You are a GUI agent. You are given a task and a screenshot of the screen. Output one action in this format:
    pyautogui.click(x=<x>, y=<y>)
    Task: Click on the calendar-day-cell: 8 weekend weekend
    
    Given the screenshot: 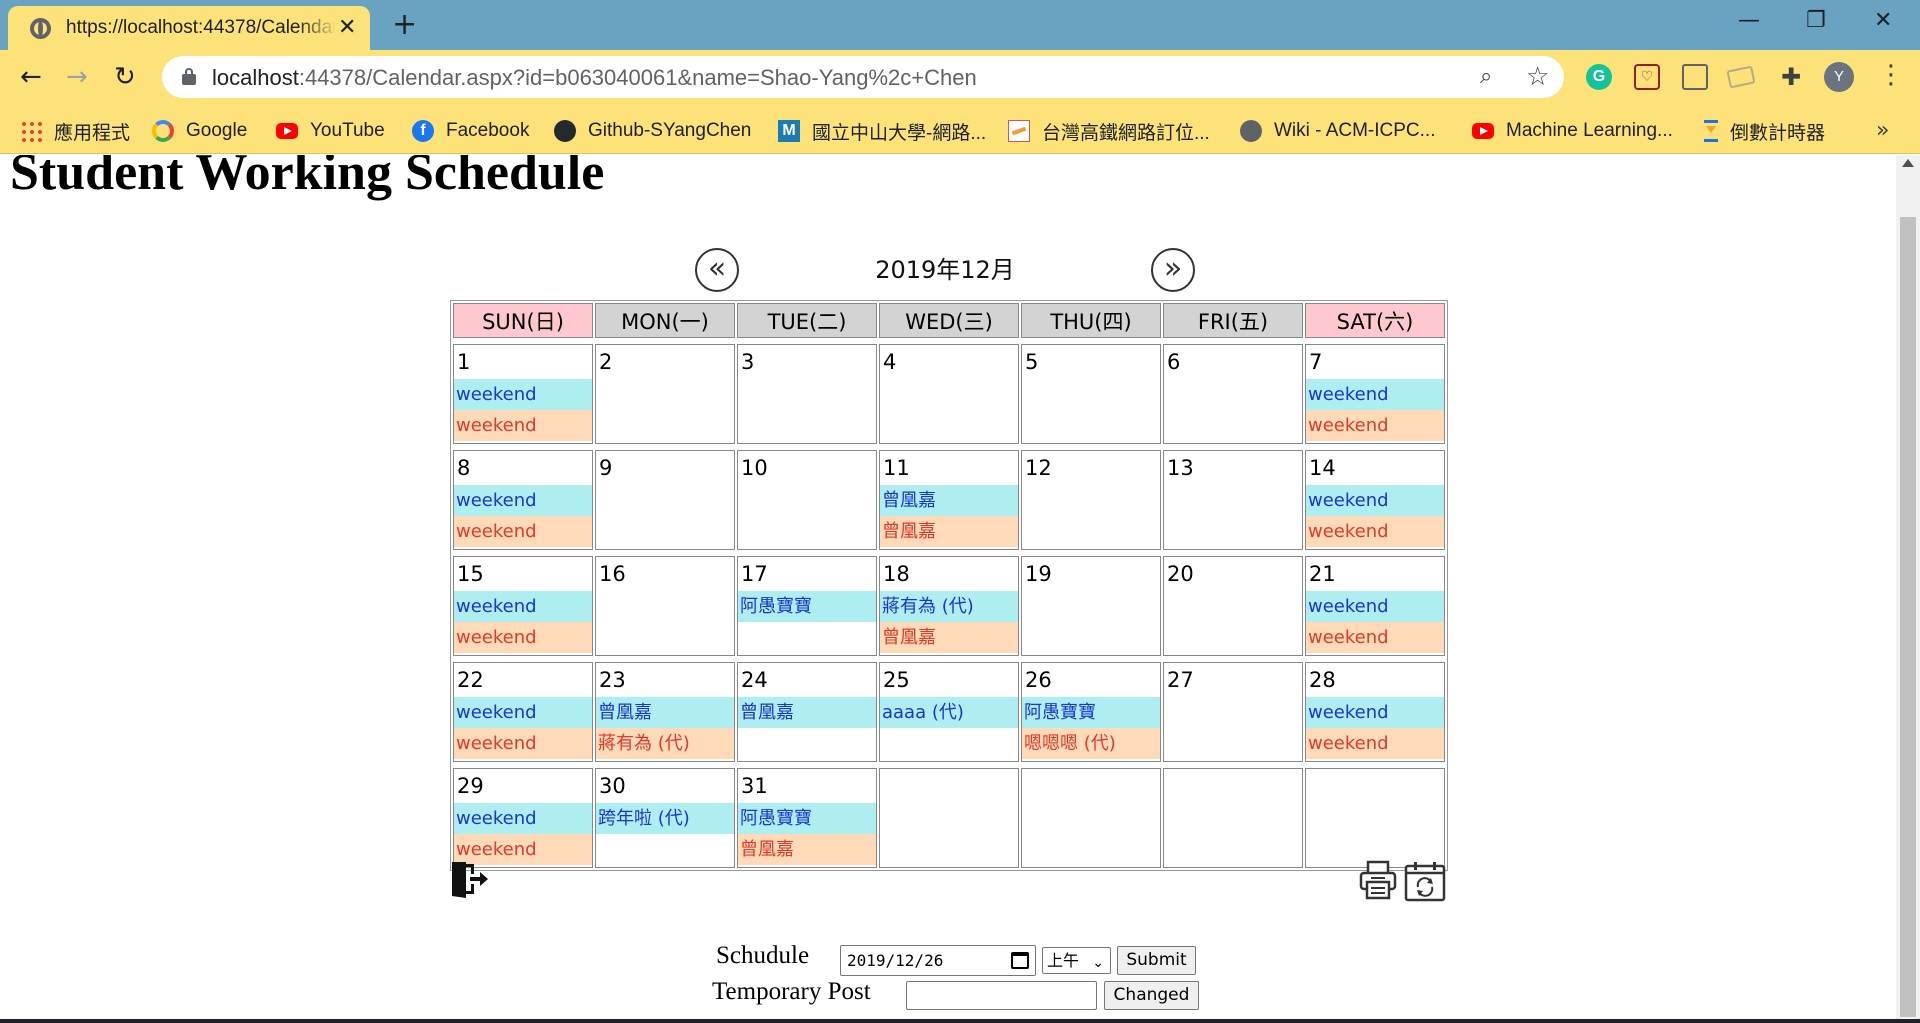 What is the action you would take?
    pyautogui.click(x=523, y=500)
    